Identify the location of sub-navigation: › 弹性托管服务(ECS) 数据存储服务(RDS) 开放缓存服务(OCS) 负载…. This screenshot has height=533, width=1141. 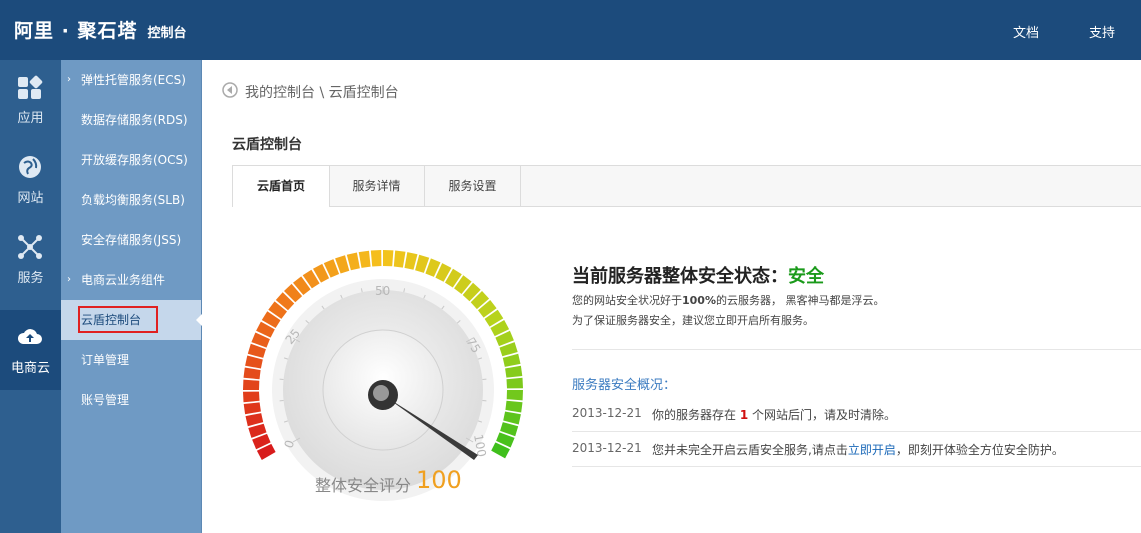
(131, 296).